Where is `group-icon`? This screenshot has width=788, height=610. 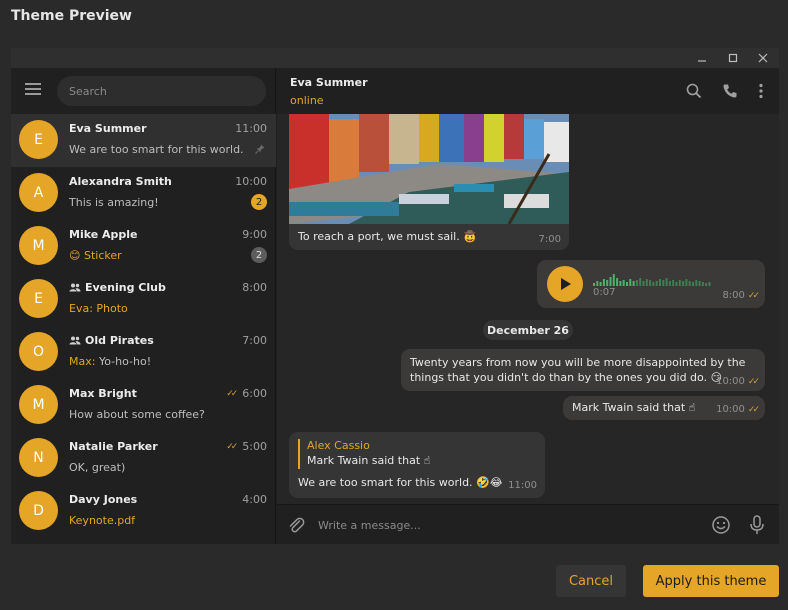 group-icon is located at coordinates (75, 287).